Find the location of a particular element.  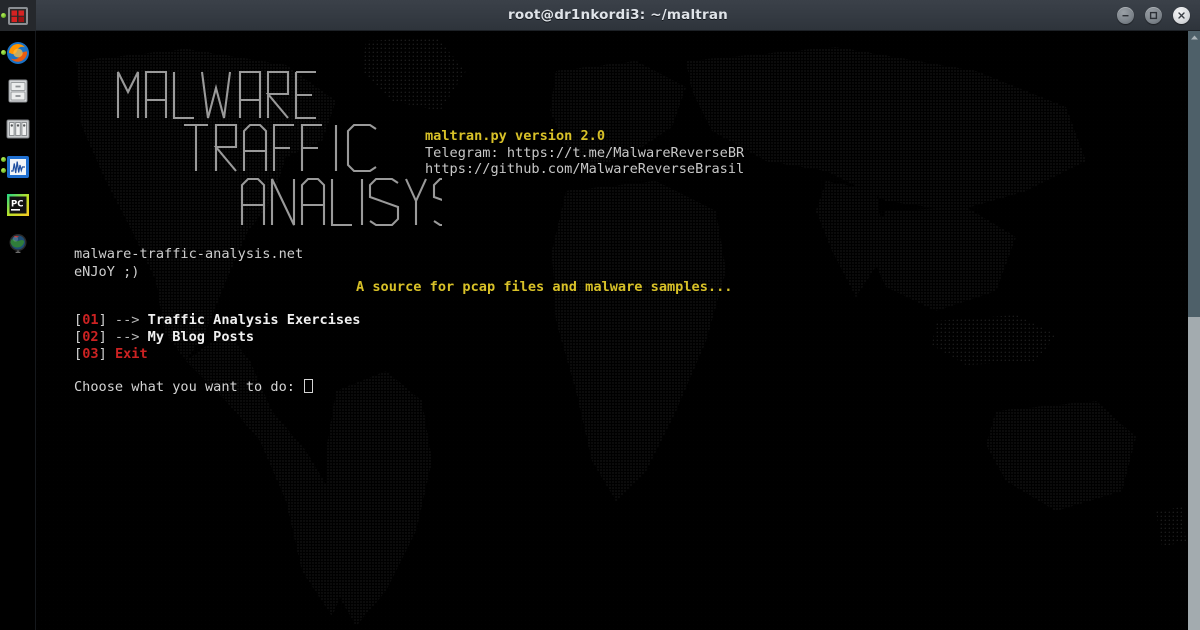

firefox-running-indicator is located at coordinates (3, 52).